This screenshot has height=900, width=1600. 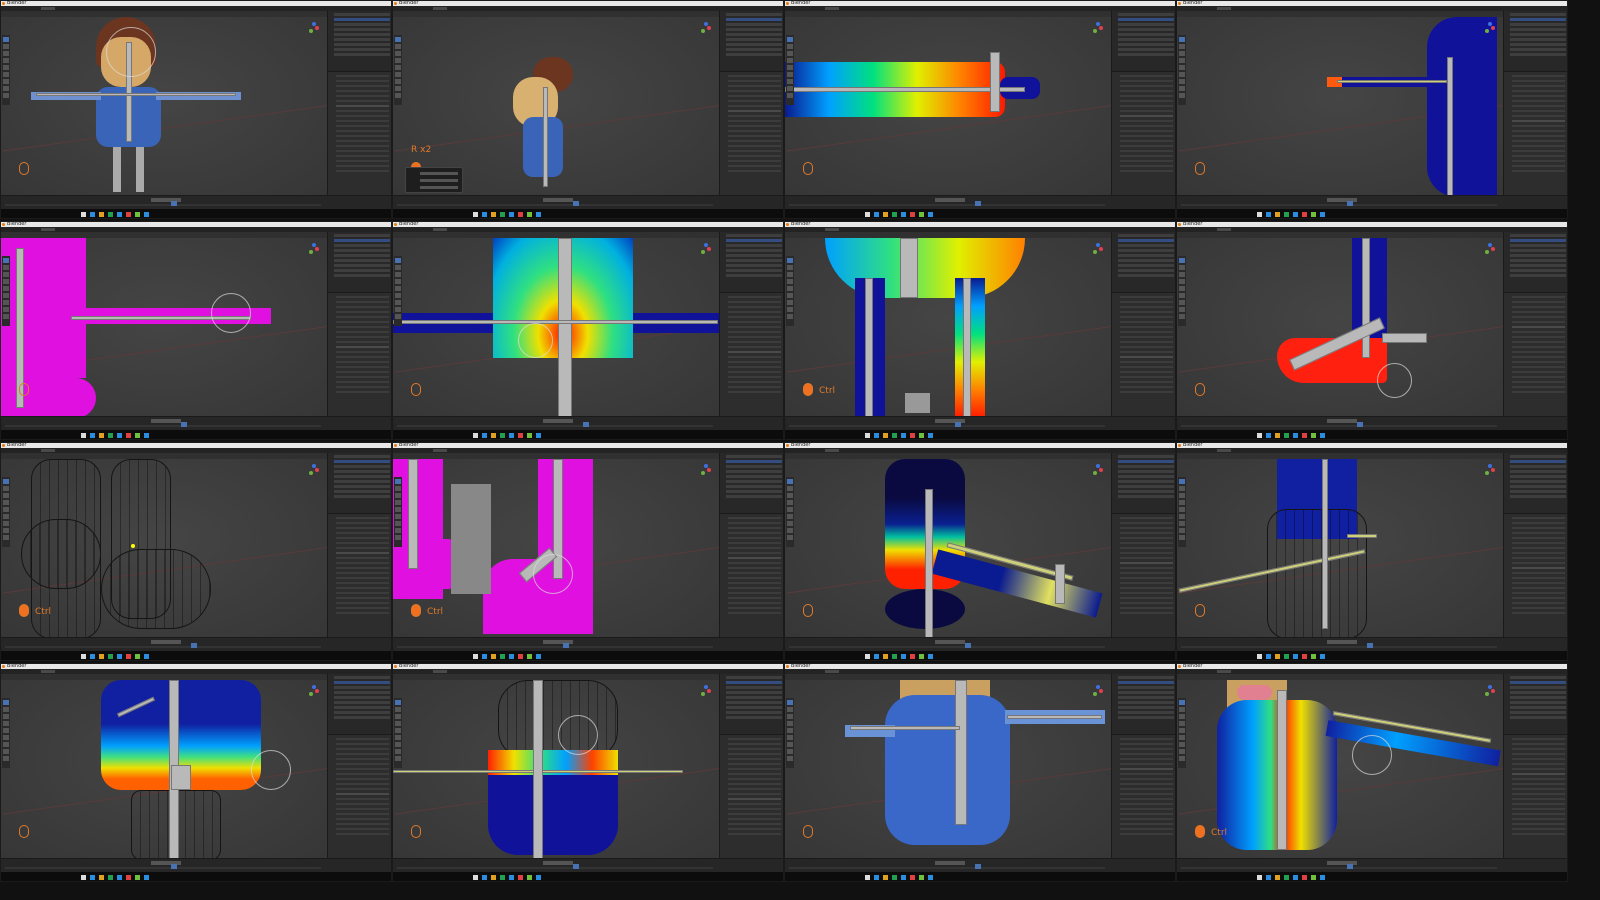 What do you see at coordinates (588, 423) in the screenshot?
I see `timeline` at bounding box center [588, 423].